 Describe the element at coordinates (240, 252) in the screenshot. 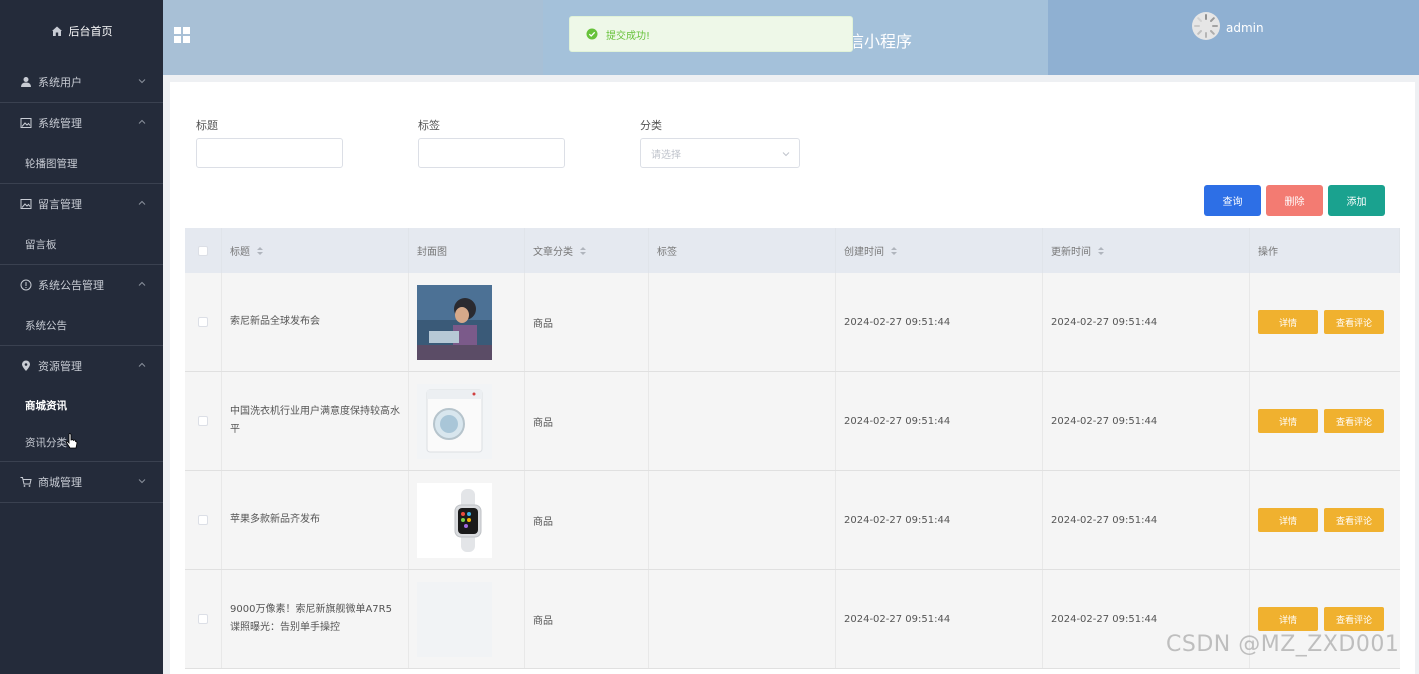

I see `column-header-label: 标题` at that location.